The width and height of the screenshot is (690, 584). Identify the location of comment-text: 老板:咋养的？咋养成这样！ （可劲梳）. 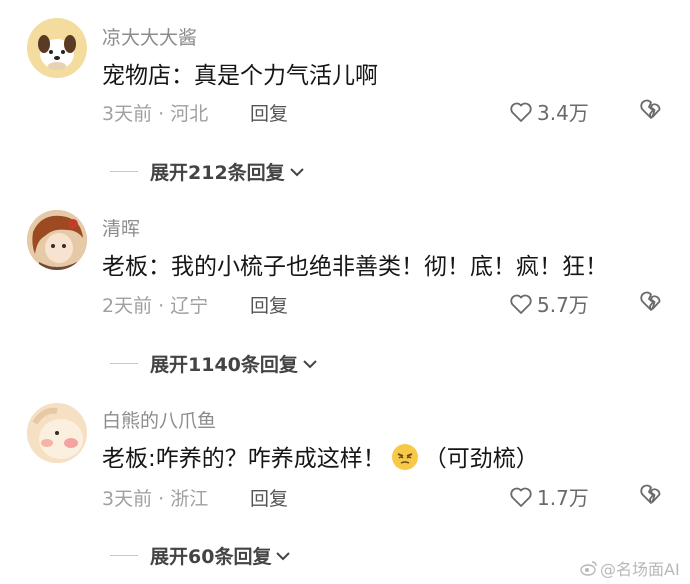
(320, 456).